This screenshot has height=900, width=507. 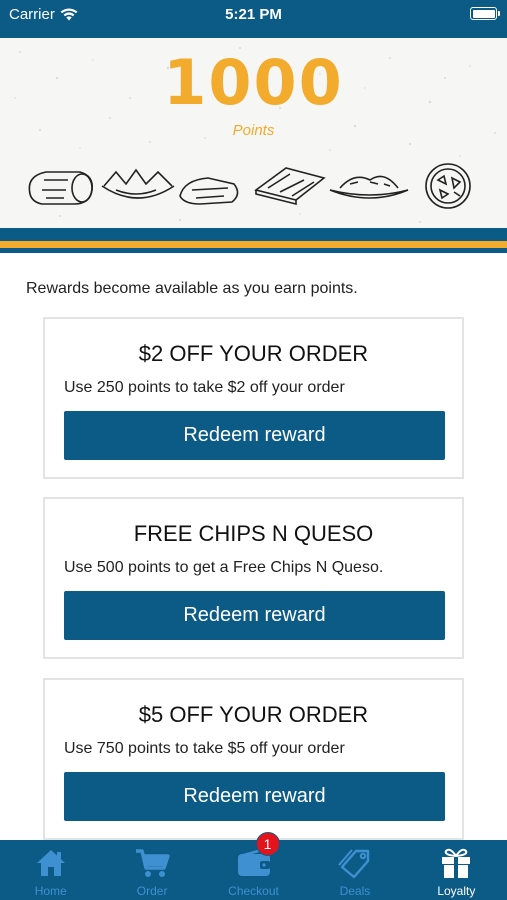 What do you see at coordinates (50, 863) in the screenshot?
I see `home-icon` at bounding box center [50, 863].